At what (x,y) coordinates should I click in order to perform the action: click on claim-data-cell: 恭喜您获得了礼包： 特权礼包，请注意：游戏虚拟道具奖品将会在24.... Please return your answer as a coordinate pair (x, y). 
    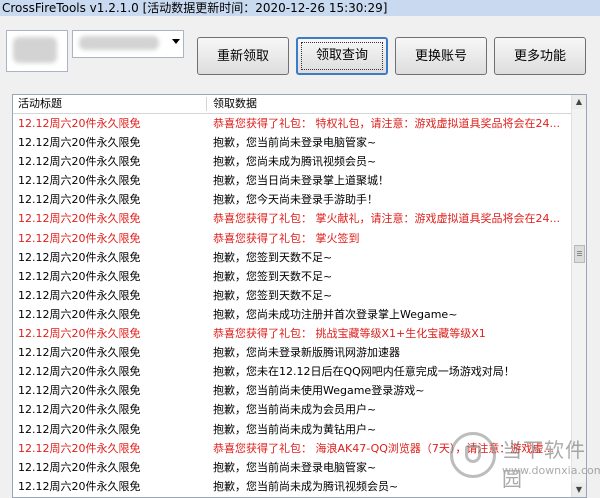
    Looking at the image, I should click on (386, 123).